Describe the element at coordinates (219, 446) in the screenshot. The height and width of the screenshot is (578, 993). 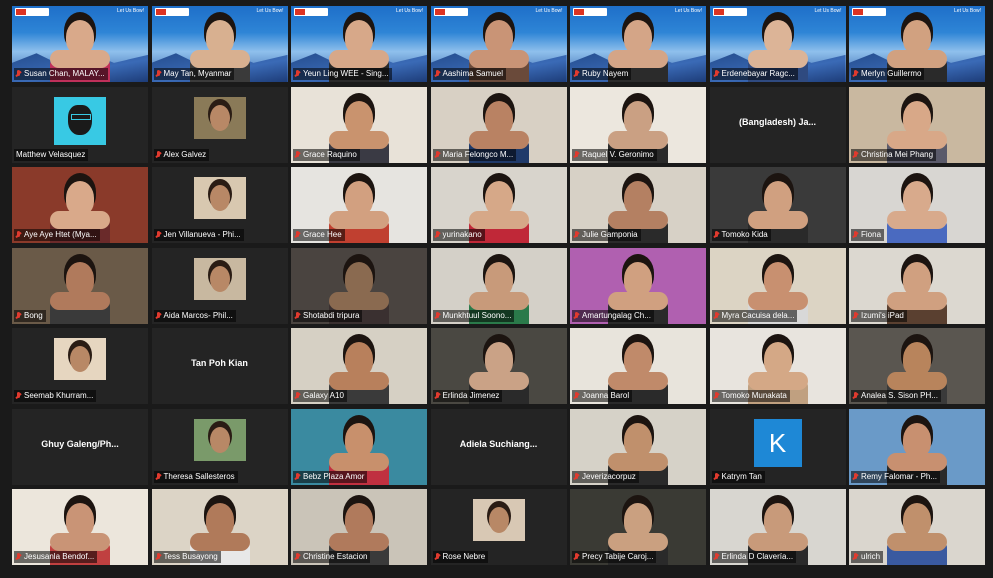
I see `participant-tile: Theresa Sallesteros` at that location.